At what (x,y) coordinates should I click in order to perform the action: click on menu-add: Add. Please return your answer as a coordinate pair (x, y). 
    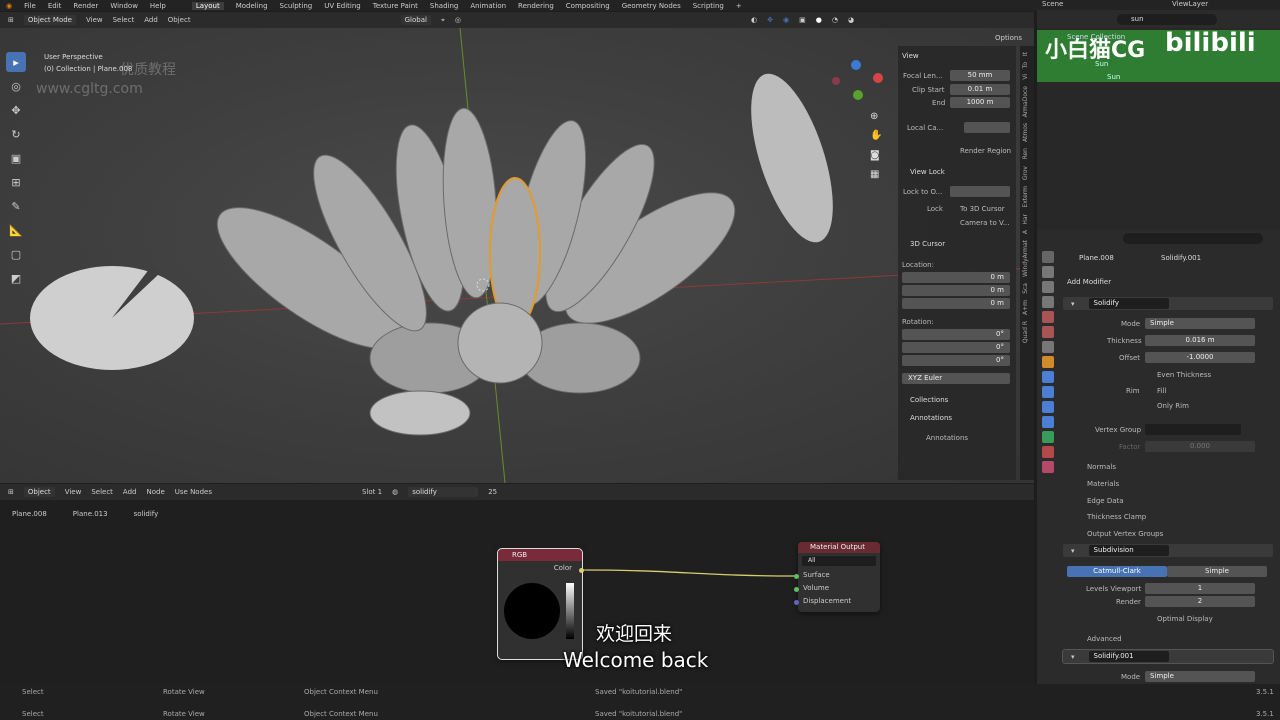
    Looking at the image, I should click on (130, 492).